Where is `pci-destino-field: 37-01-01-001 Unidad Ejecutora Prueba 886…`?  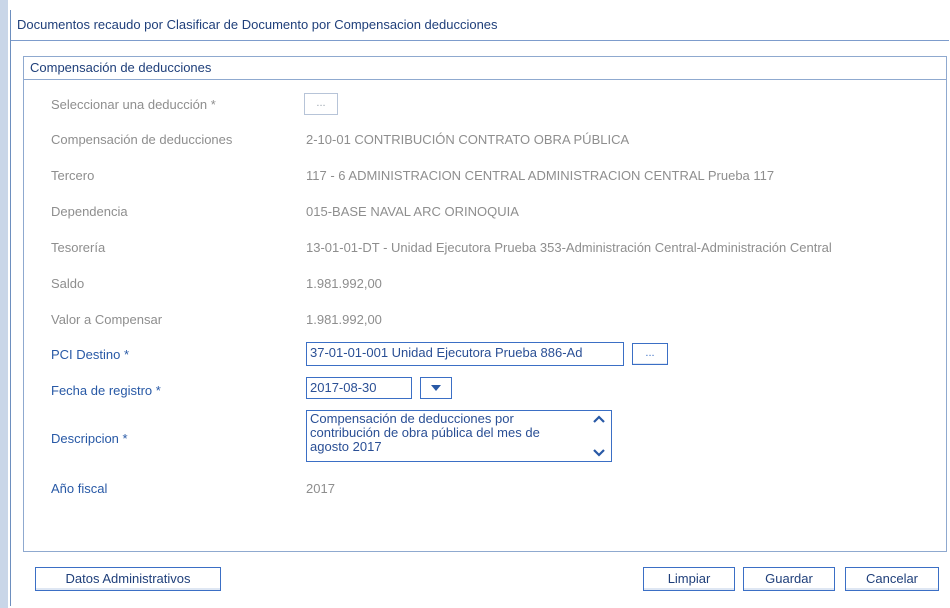
pci-destino-field: 37-01-01-001 Unidad Ejecutora Prueba 886… is located at coordinates (465, 354).